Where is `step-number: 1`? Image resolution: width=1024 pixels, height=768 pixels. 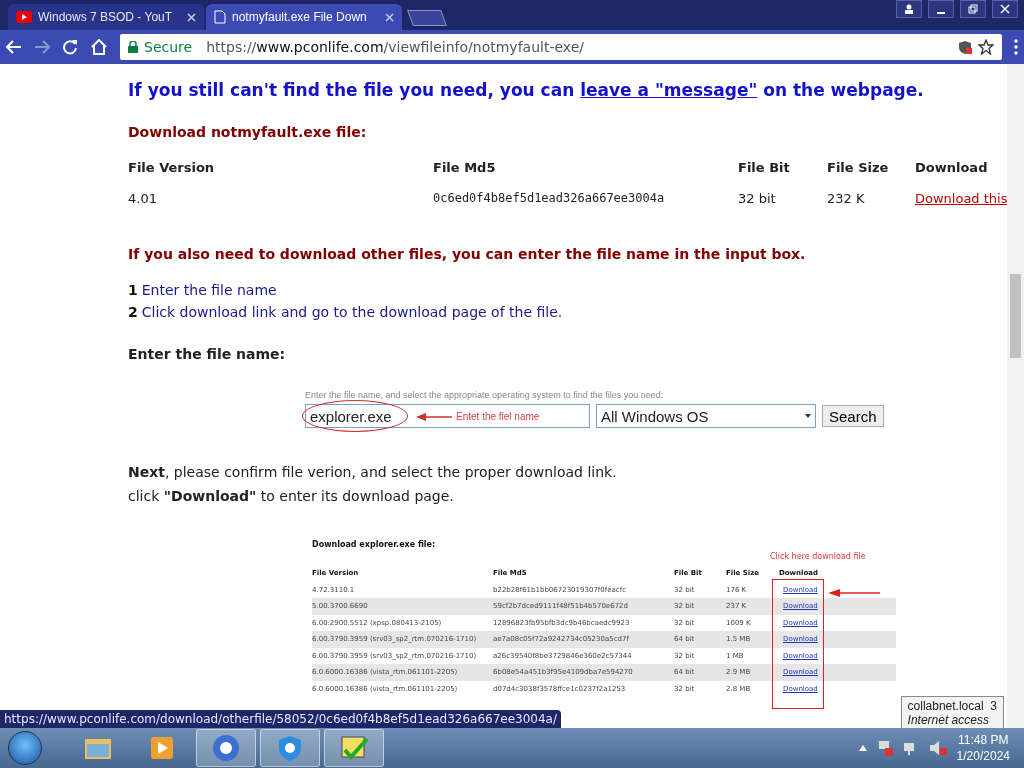 step-number: 1 is located at coordinates (133, 290).